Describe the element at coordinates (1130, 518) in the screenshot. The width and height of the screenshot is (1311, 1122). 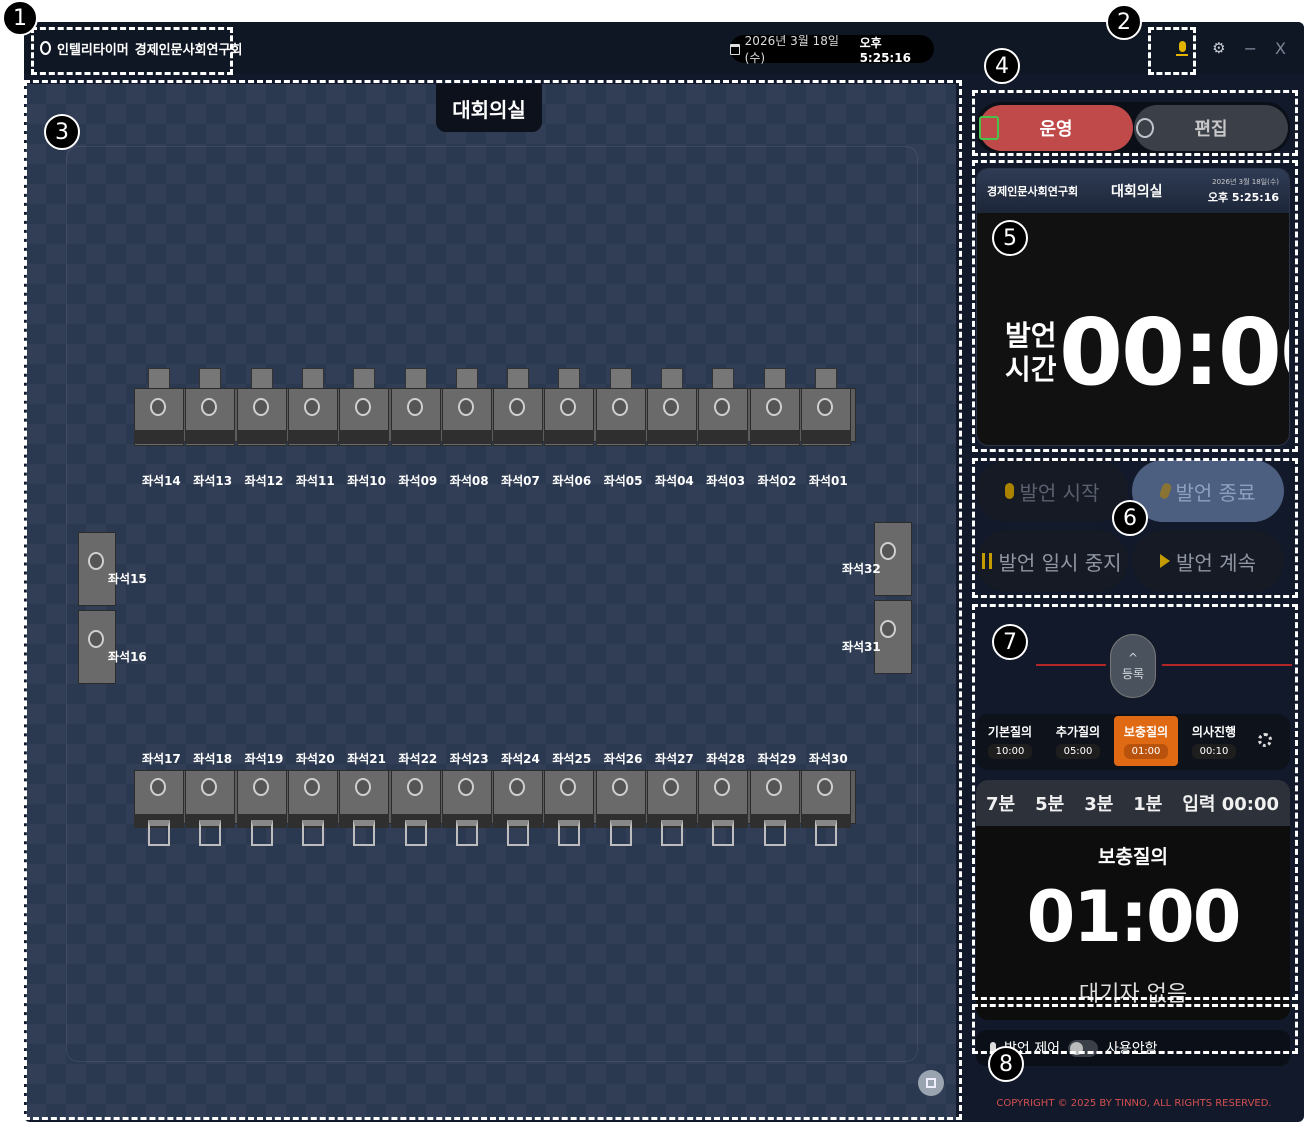
I see `marker-6: 6` at that location.